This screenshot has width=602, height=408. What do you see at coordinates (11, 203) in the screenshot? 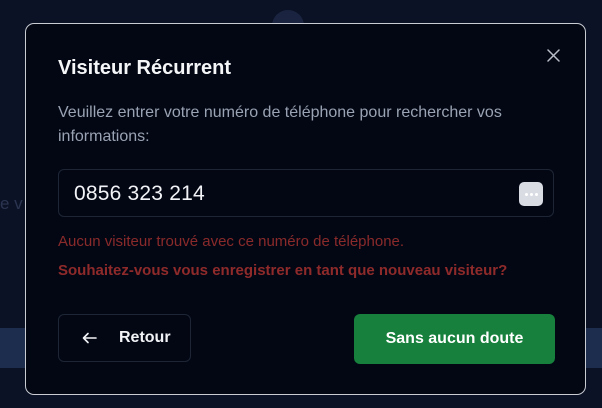
I see `background-text: e v` at bounding box center [11, 203].